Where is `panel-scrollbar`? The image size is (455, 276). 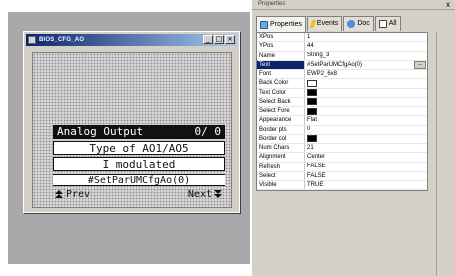
panel-scrollbar is located at coordinates (440, 154).